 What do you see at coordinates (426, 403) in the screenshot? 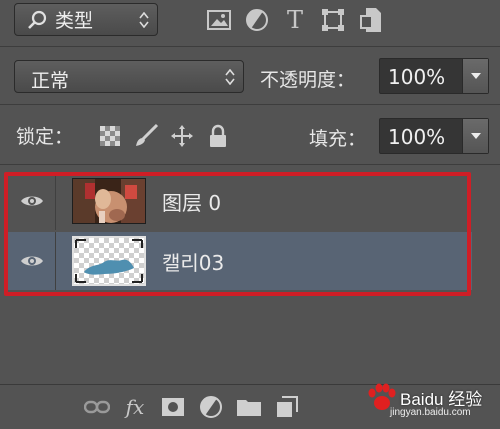
I see `watermark: Baidu 经验 jingyan.baidu.com` at bounding box center [426, 403].